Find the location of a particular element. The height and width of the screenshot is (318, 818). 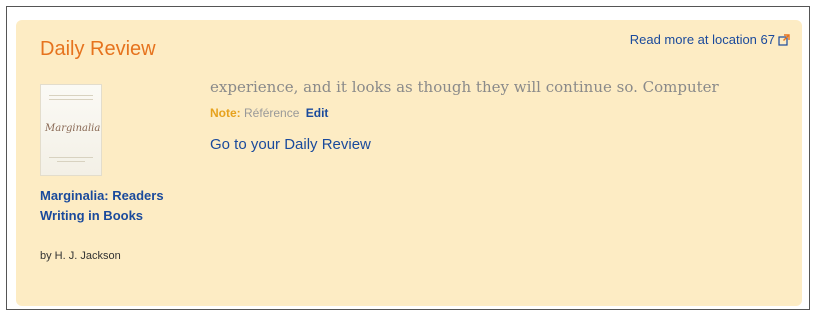

note-row: Note: Référence Edit is located at coordinates (269, 113).